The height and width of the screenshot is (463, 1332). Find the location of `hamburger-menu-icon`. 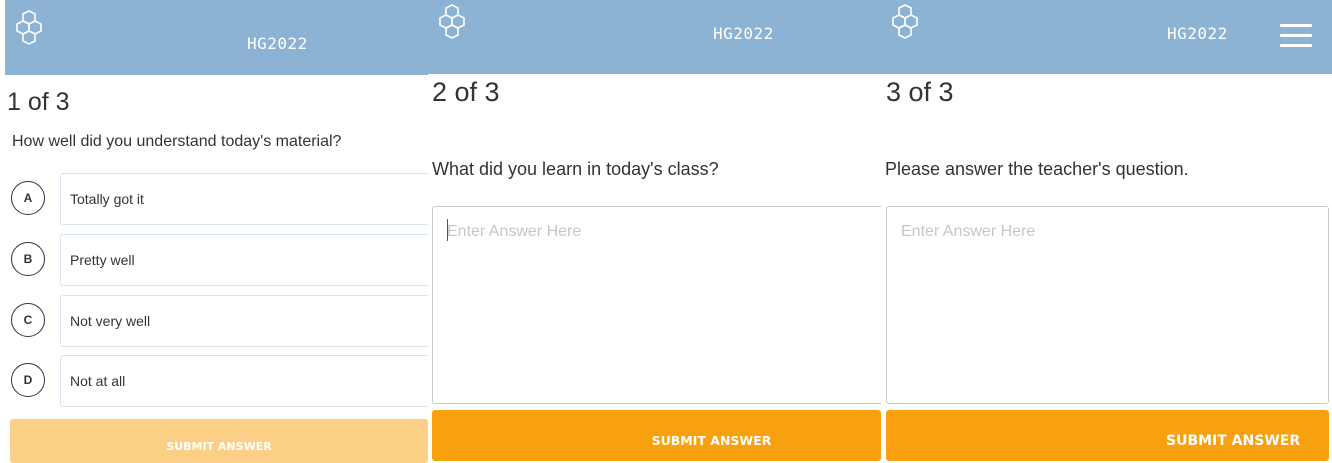

hamburger-menu-icon is located at coordinates (1296, 36).